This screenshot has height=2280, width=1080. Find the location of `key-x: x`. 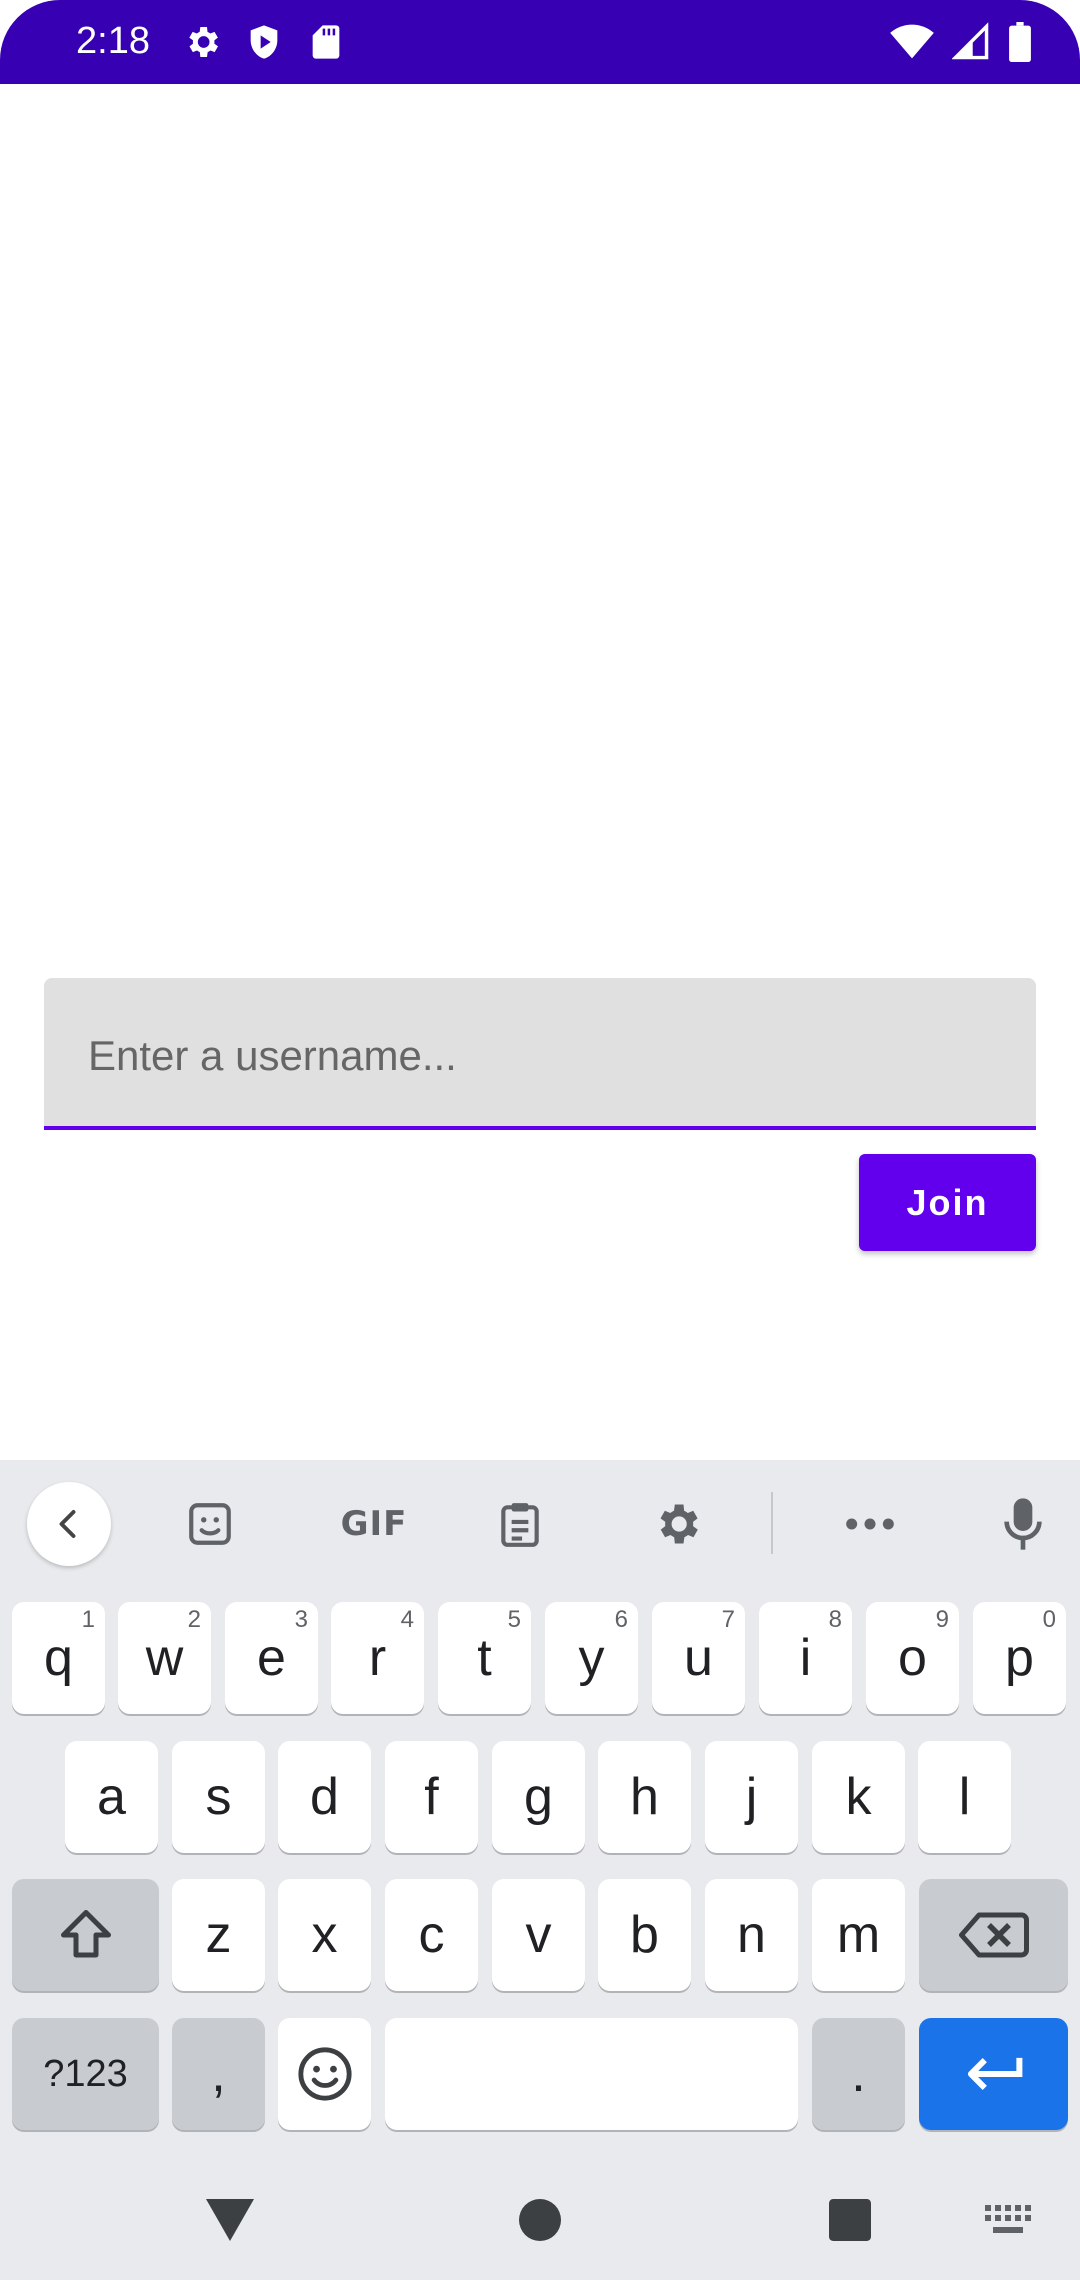

key-x: x is located at coordinates (324, 1935).